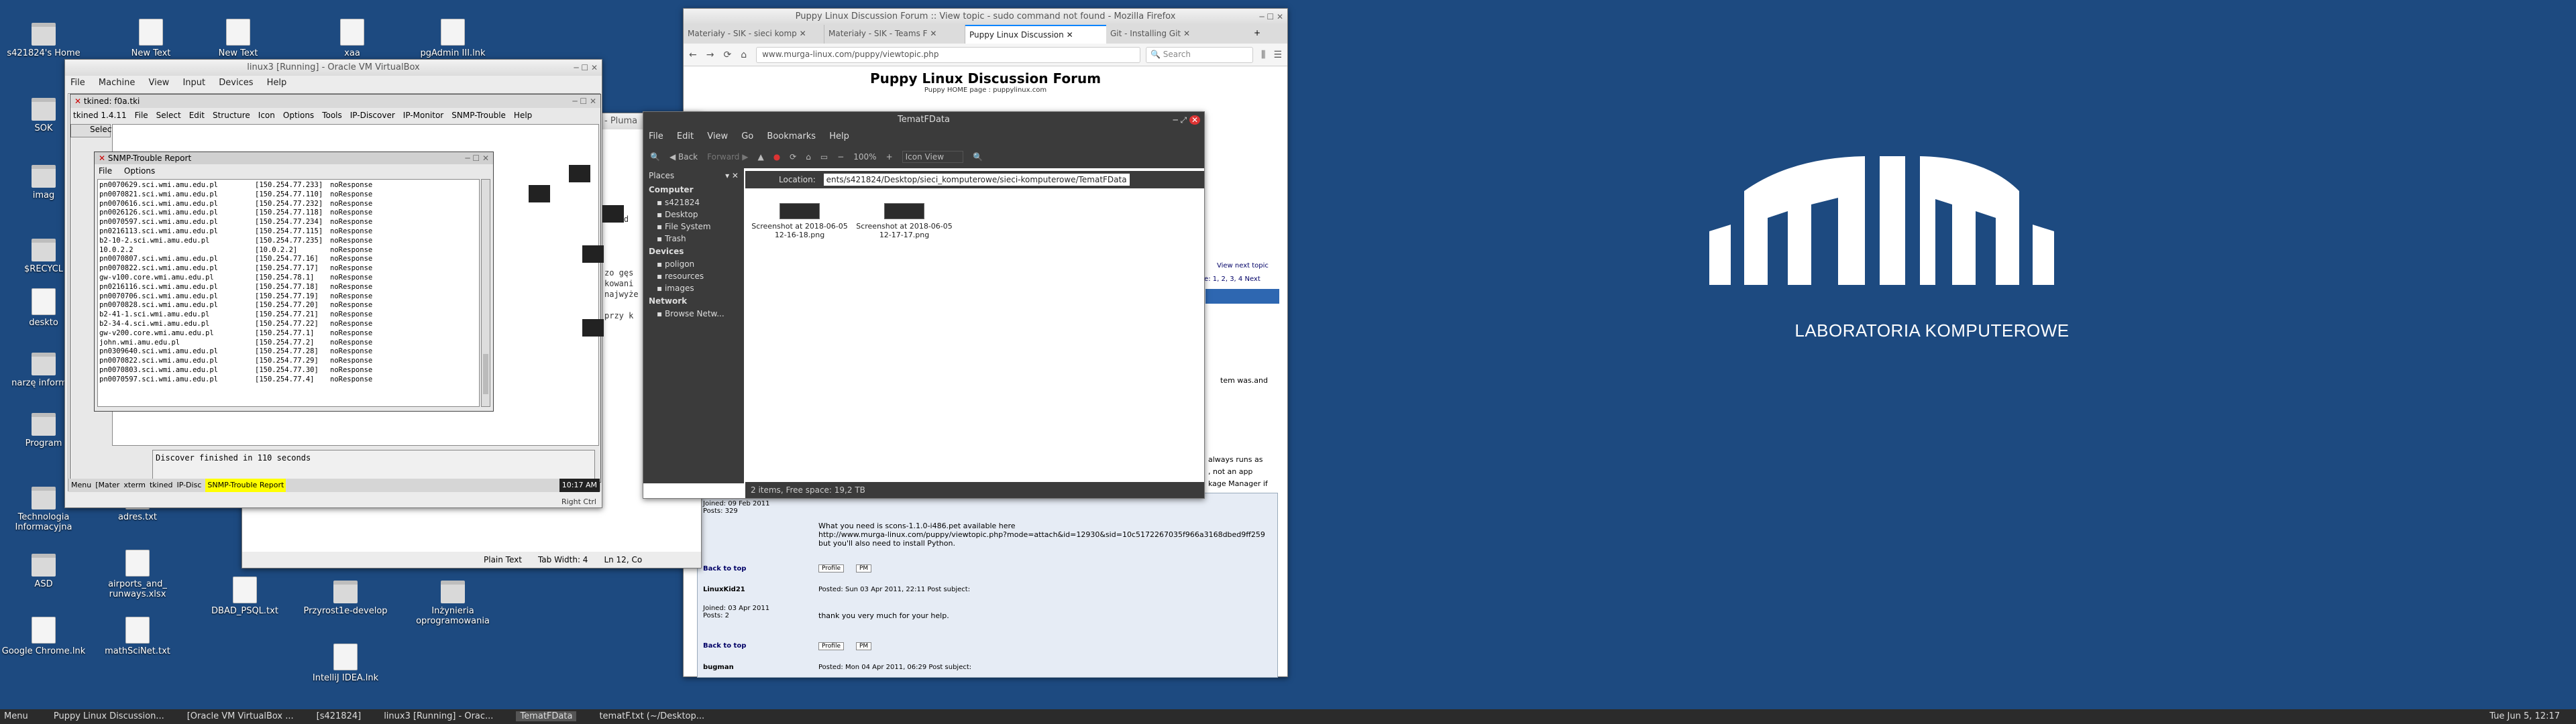 Image resolution: width=2576 pixels, height=724 pixels. What do you see at coordinates (47, 569) in the screenshot?
I see `desktop-icon: ASD` at bounding box center [47, 569].